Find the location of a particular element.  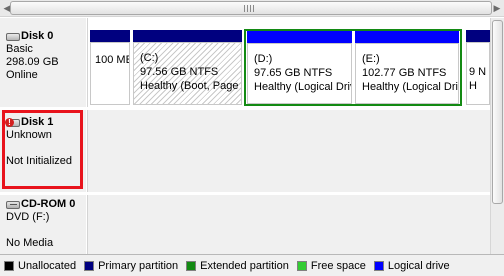

disk-info-disk-0: Disk 0 Basic 298.09 GB Online is located at coordinates (43, 62).